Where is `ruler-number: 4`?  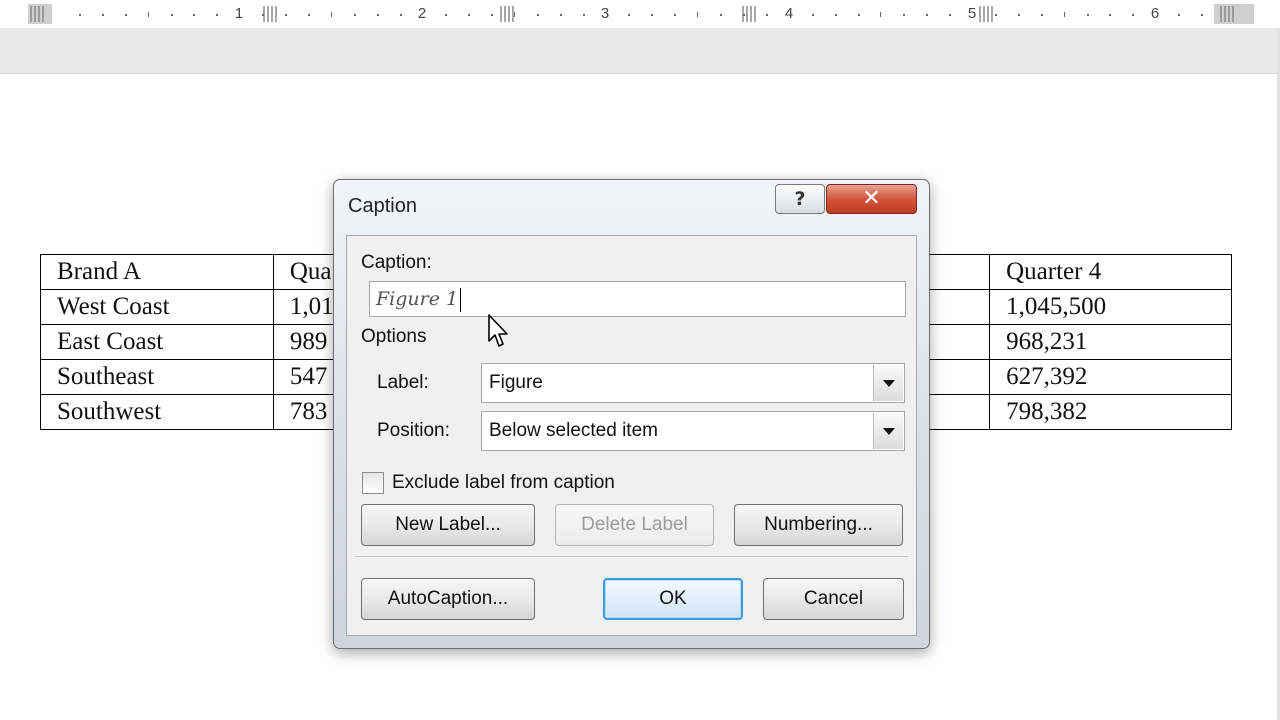
ruler-number: 4 is located at coordinates (789, 13).